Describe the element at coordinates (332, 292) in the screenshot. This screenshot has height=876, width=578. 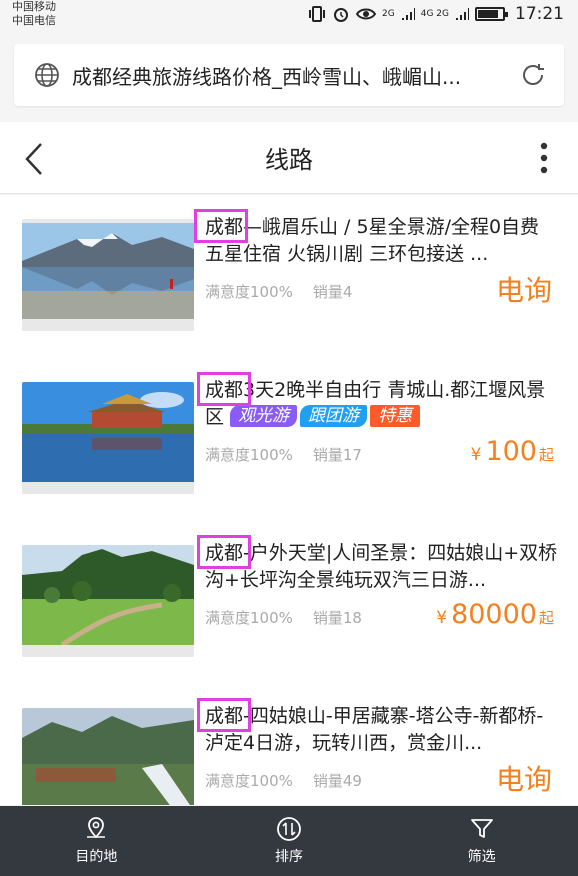
I see `sales-count: 销量4` at that location.